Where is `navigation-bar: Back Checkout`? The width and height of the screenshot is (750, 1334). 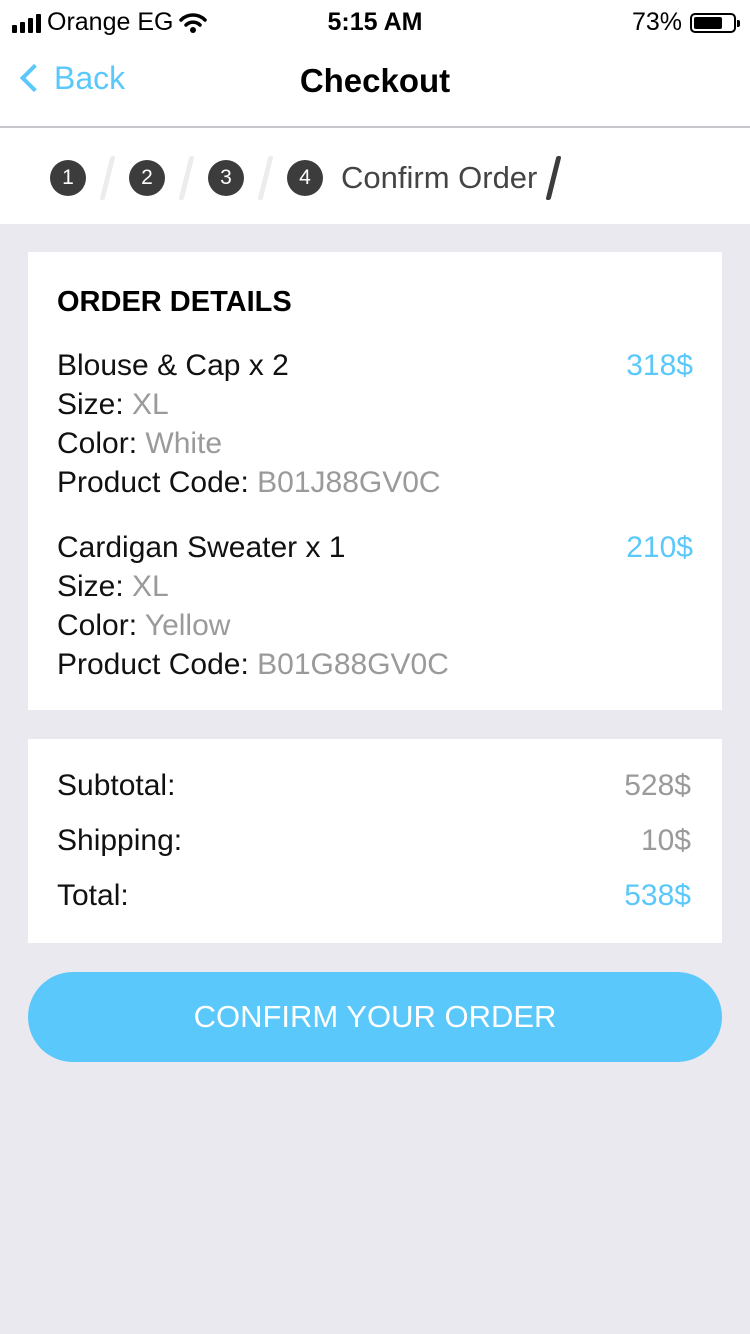 navigation-bar: Back Checkout is located at coordinates (375, 85).